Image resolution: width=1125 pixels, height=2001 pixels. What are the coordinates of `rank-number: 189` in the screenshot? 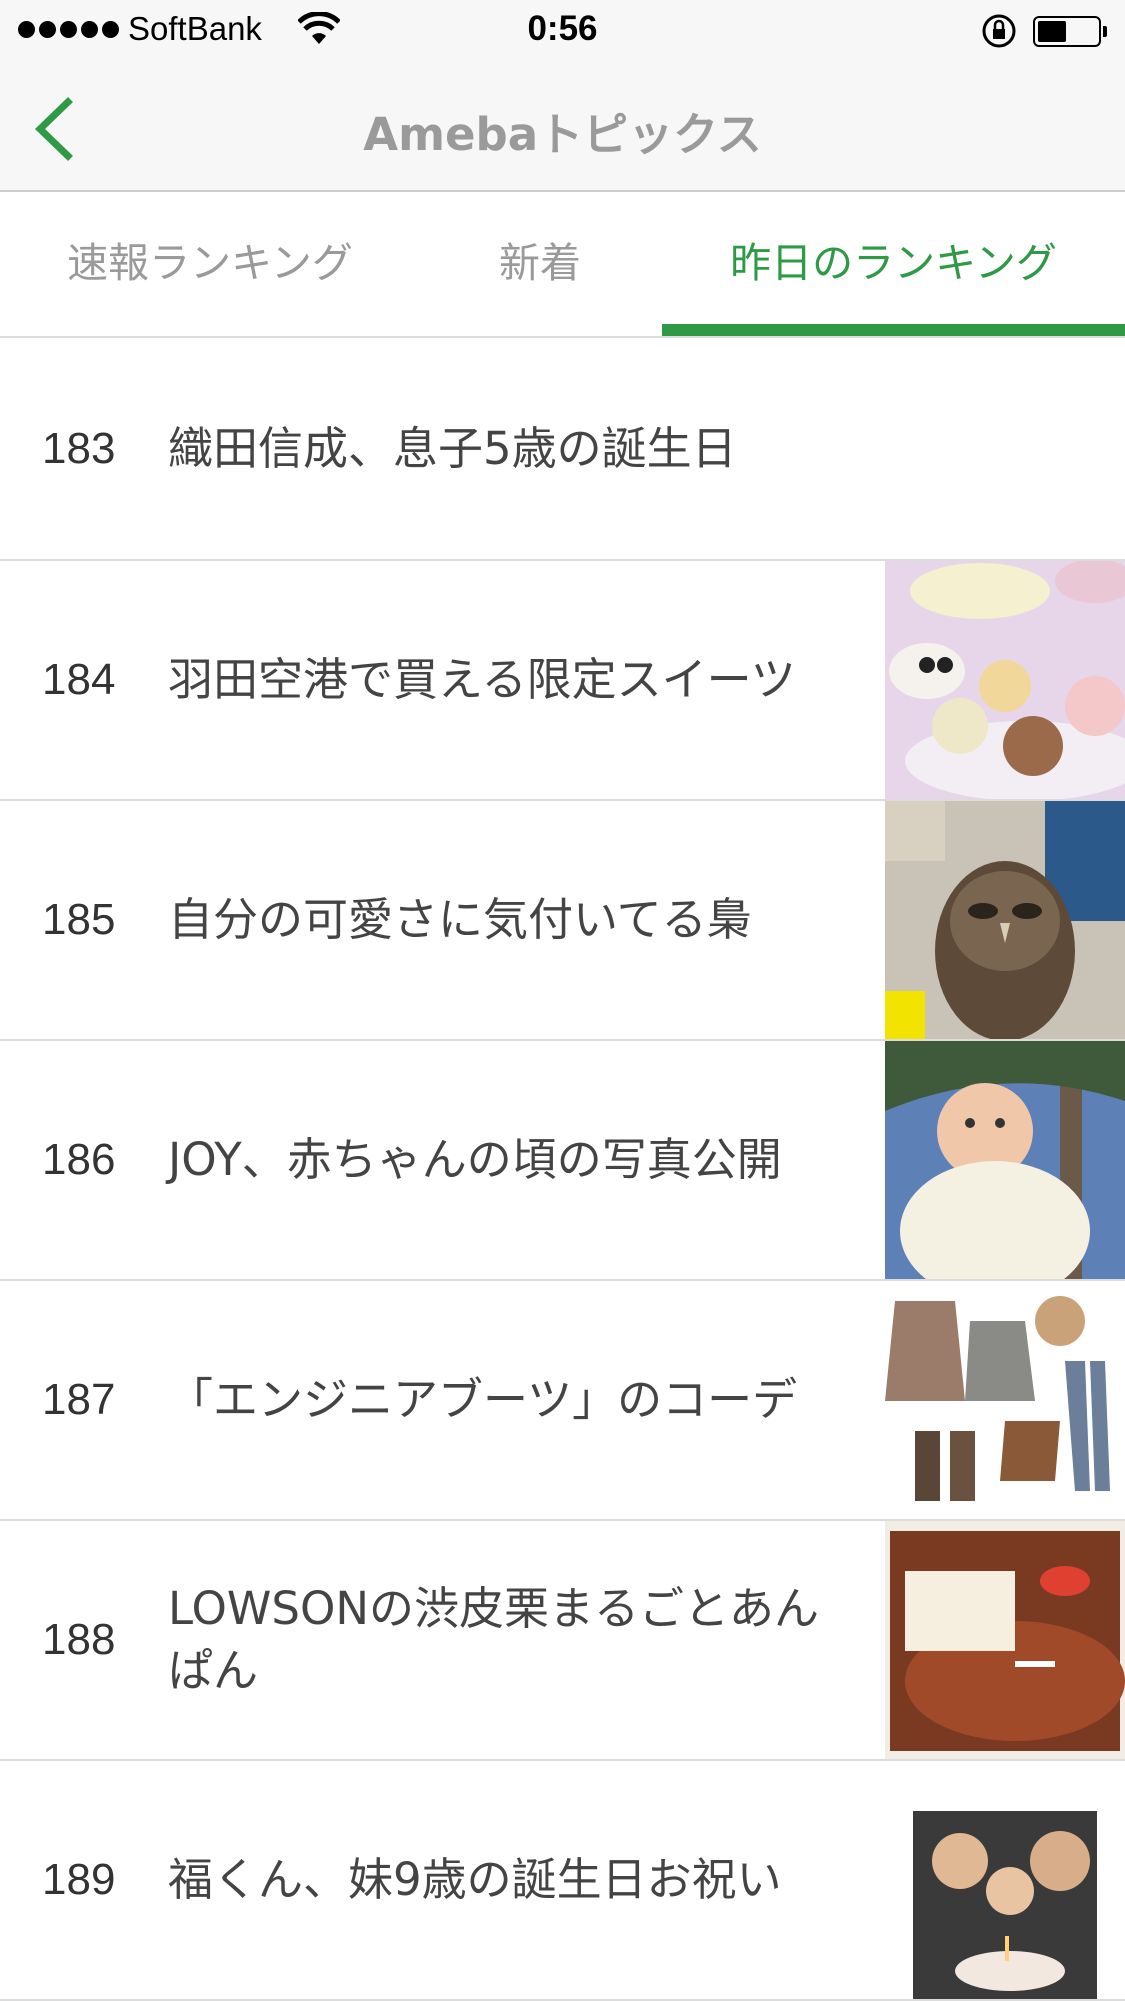 It's located at (79, 1879).